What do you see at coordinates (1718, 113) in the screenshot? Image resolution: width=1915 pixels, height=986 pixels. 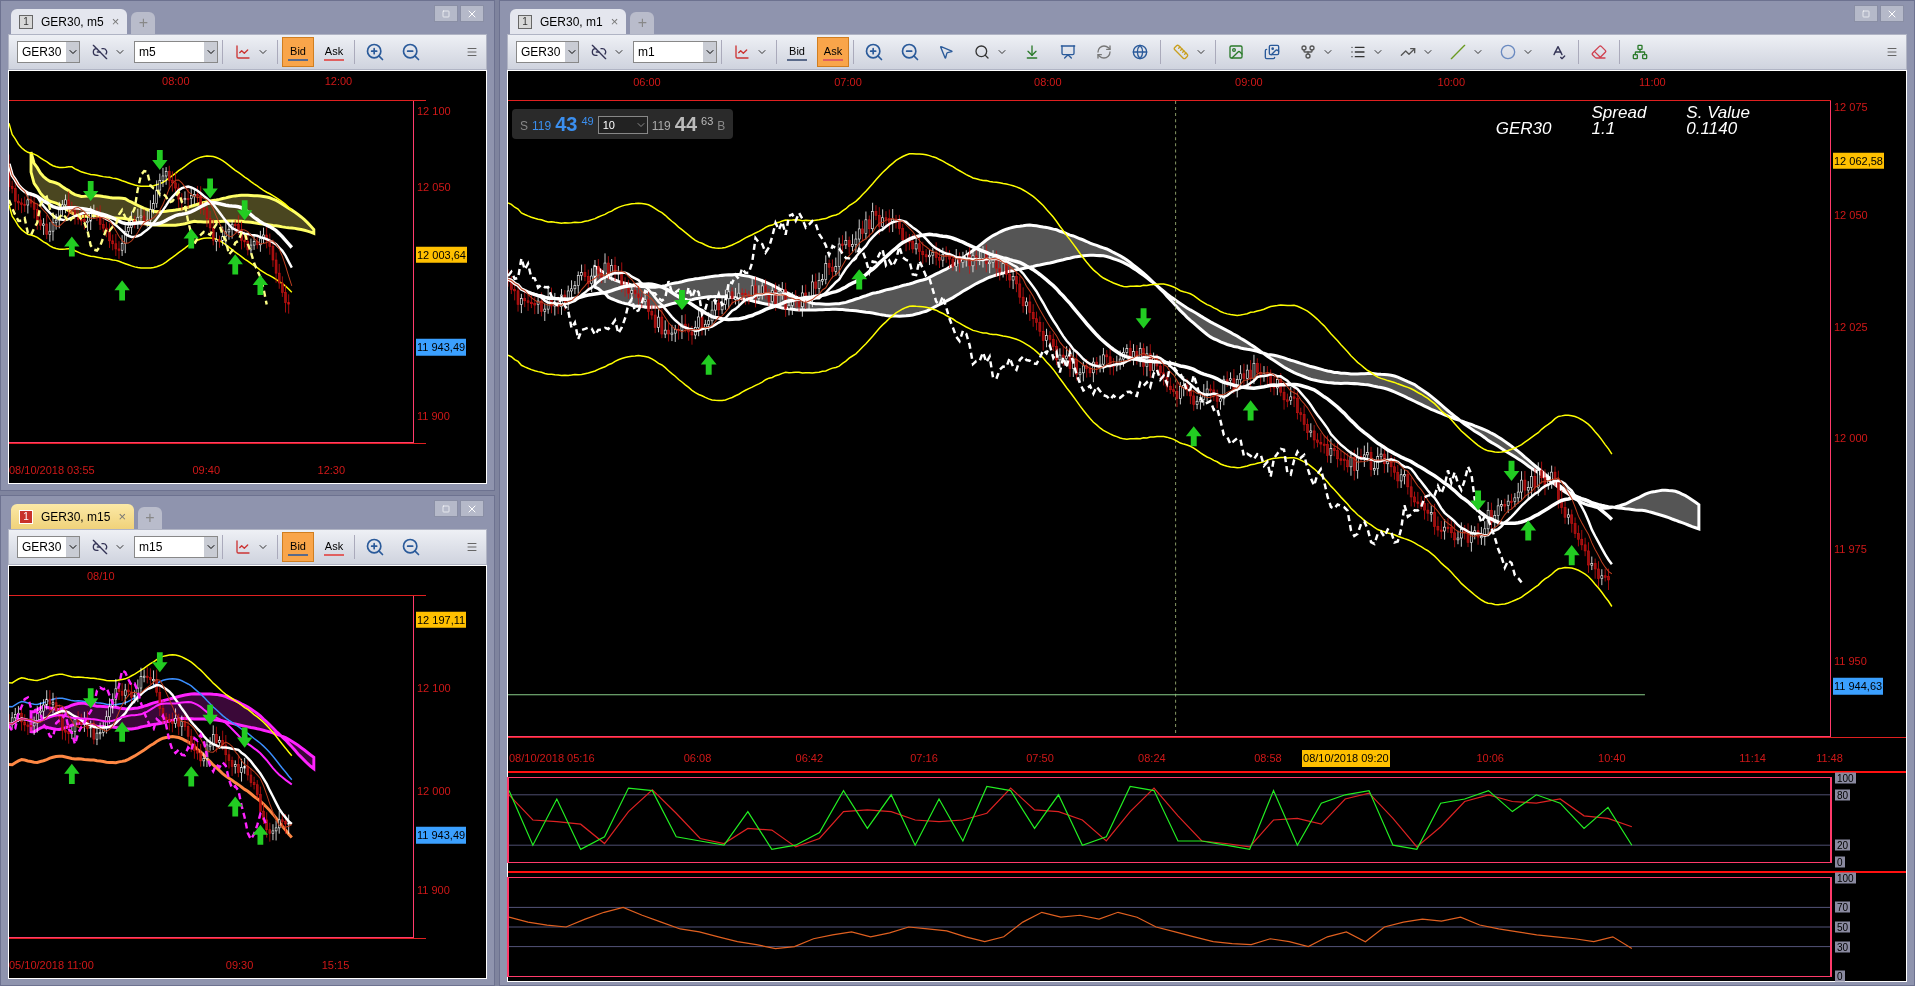 I see `value-label: S. Value` at bounding box center [1718, 113].